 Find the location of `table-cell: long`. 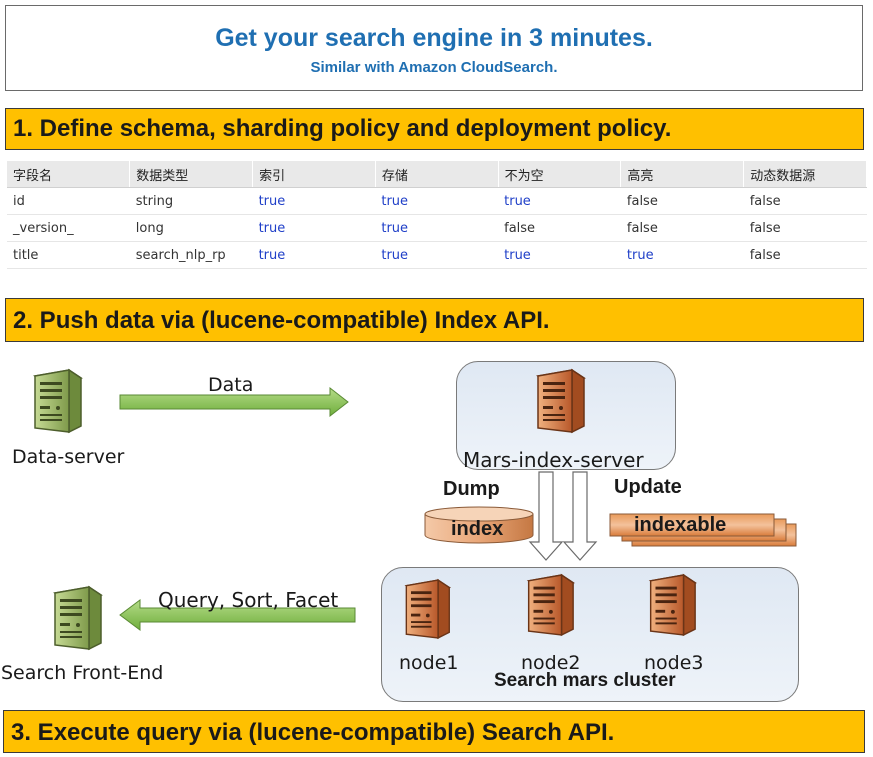

table-cell: long is located at coordinates (191, 228).